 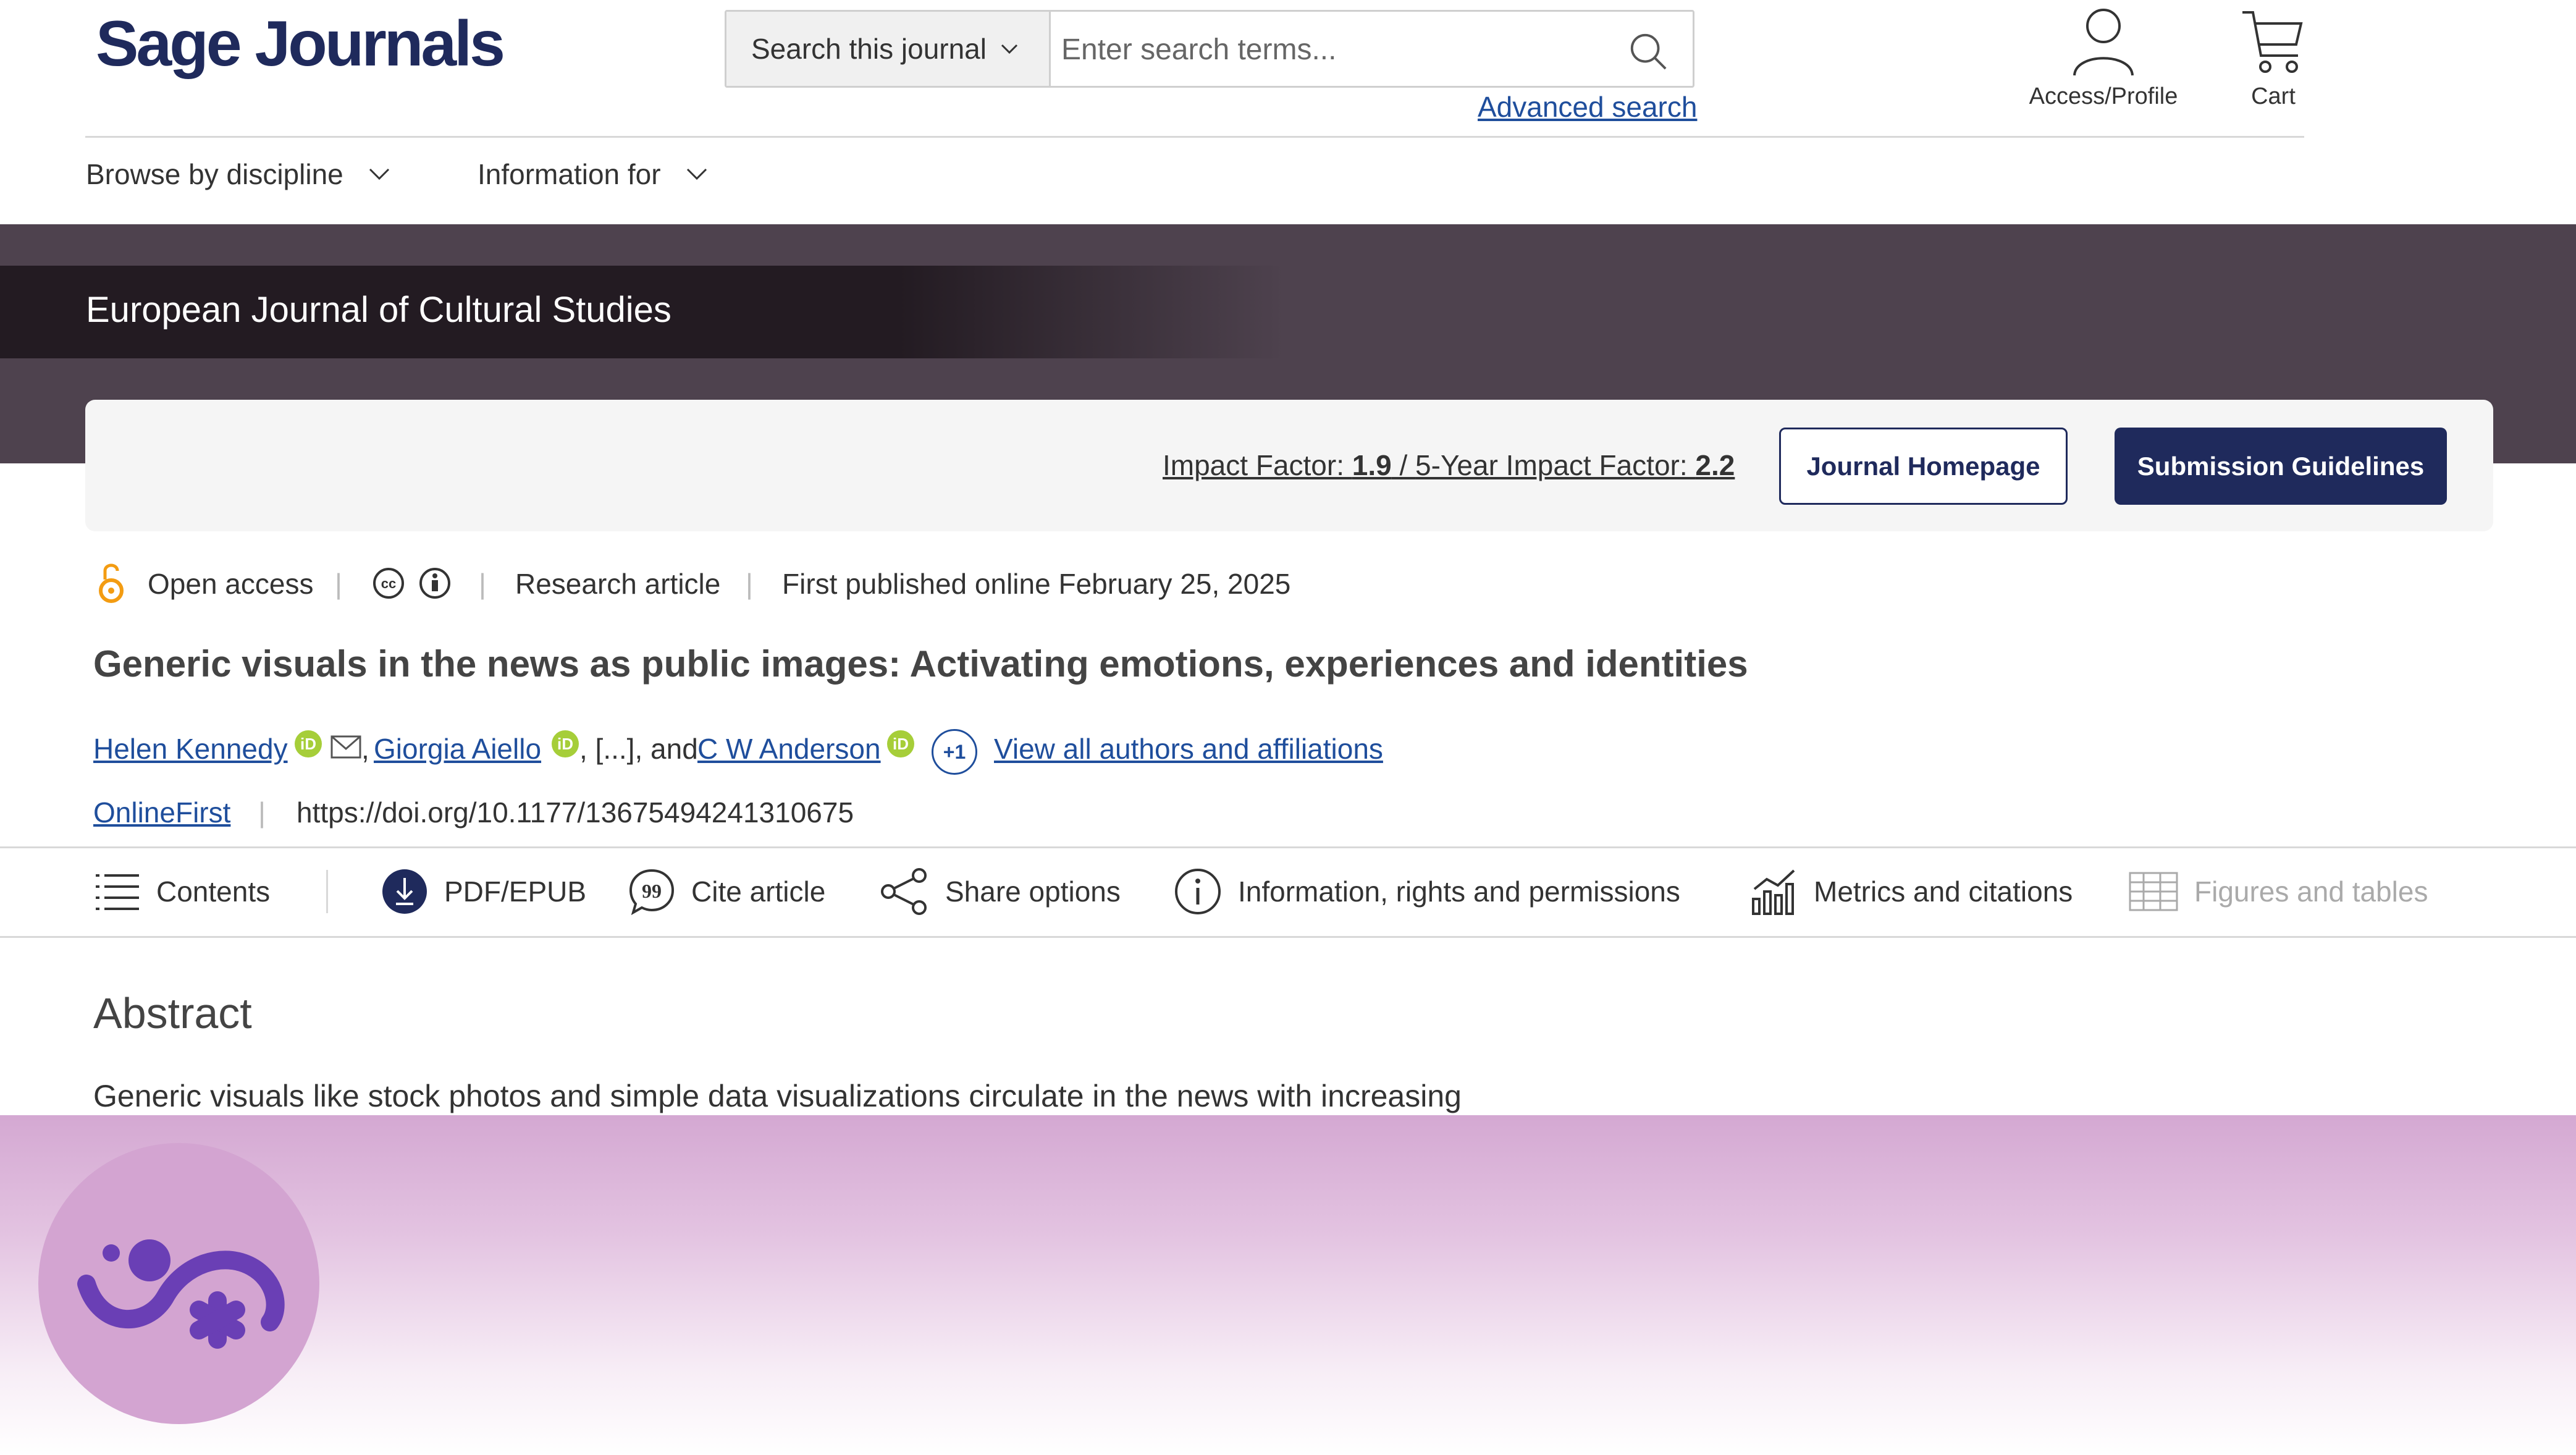 What do you see at coordinates (2272, 42) in the screenshot?
I see `cart-icon` at bounding box center [2272, 42].